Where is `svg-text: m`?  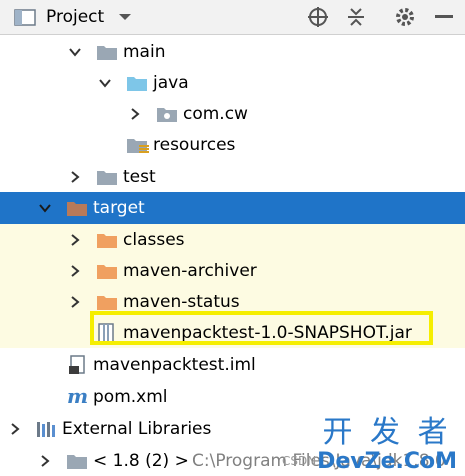
svg-text: m is located at coordinates (77, 396).